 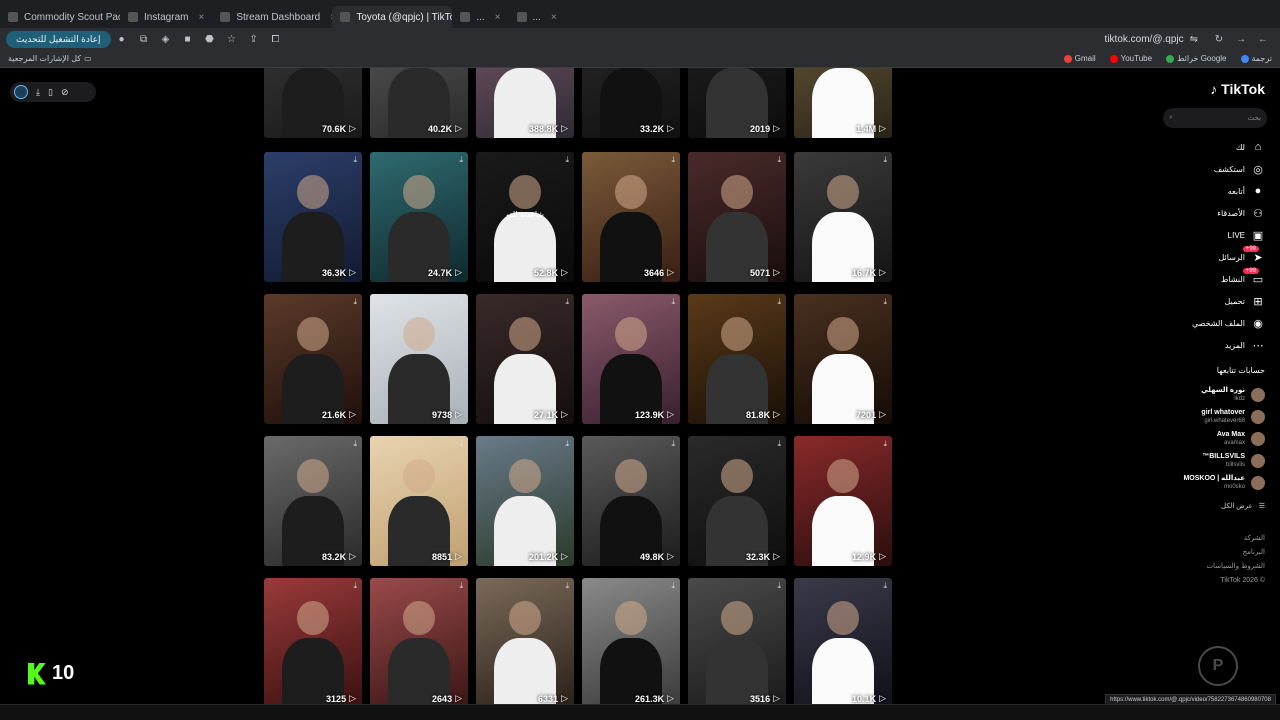 What do you see at coordinates (1263, 39) in the screenshot?
I see `back-icon: ←` at bounding box center [1263, 39].